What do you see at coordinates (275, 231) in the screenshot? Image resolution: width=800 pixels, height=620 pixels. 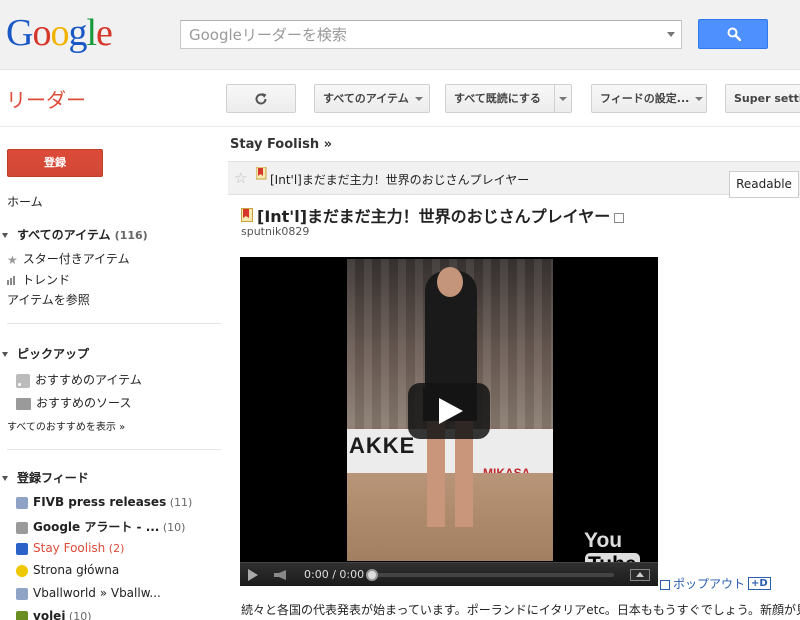 I see `entry-author: sputnik0829` at bounding box center [275, 231].